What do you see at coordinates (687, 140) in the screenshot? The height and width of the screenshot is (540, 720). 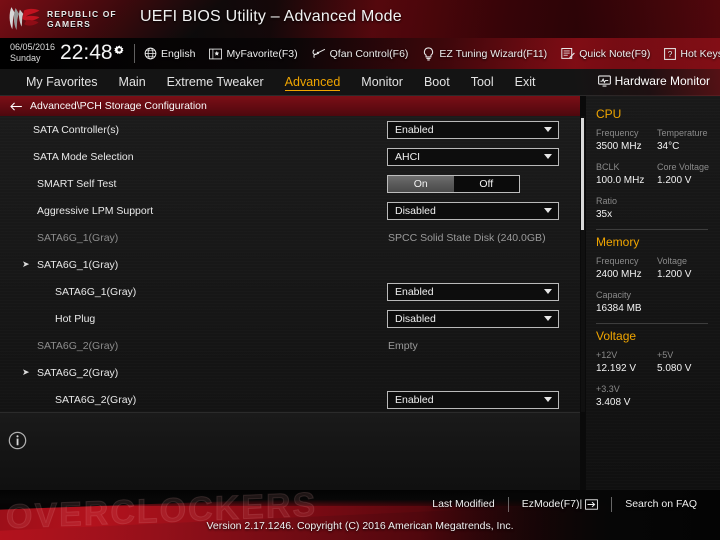 I see `hw-cell-cpu-temperature: Temperature 34°C` at bounding box center [687, 140].